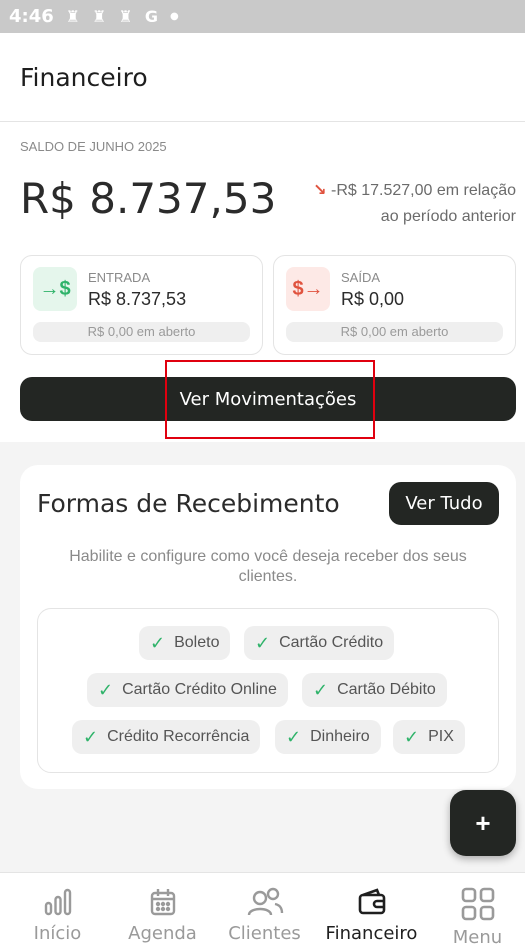 This screenshot has height=947, width=525. What do you see at coordinates (331, 642) in the screenshot?
I see `method-label: Cartão Crédito` at bounding box center [331, 642].